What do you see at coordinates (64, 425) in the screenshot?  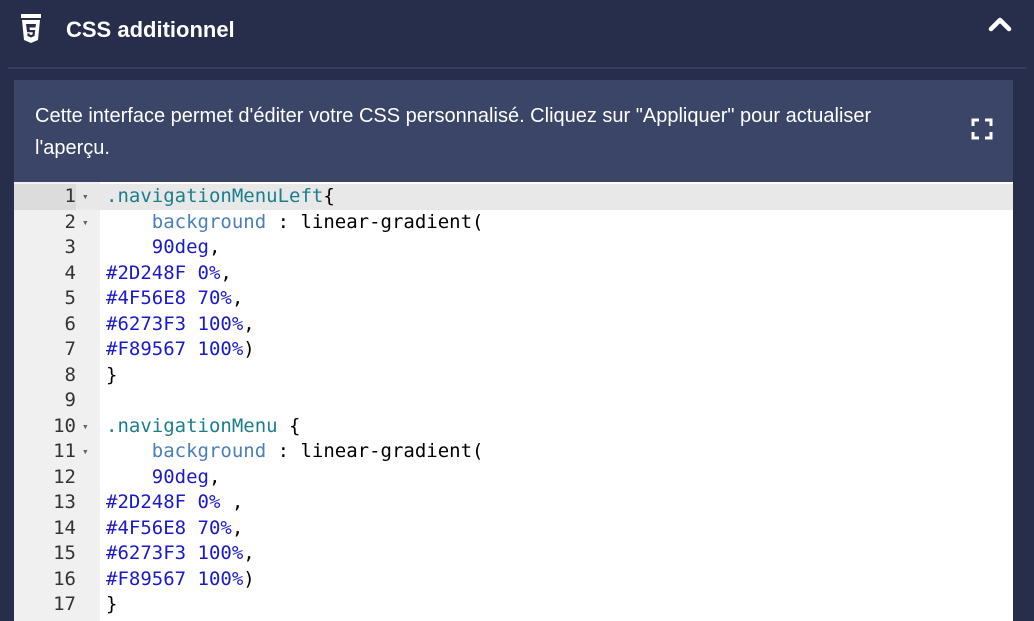 I see `line-number: 10` at bounding box center [64, 425].